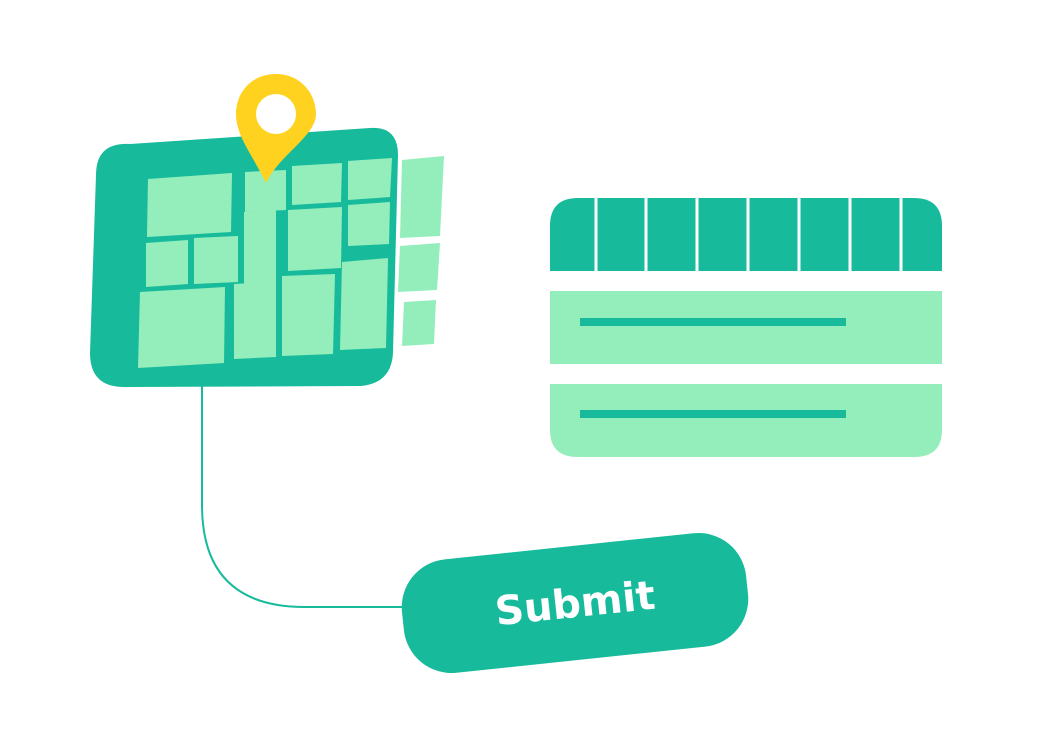 This screenshot has width=1058, height=739. I want to click on submit-button: Submit, so click(575, 603).